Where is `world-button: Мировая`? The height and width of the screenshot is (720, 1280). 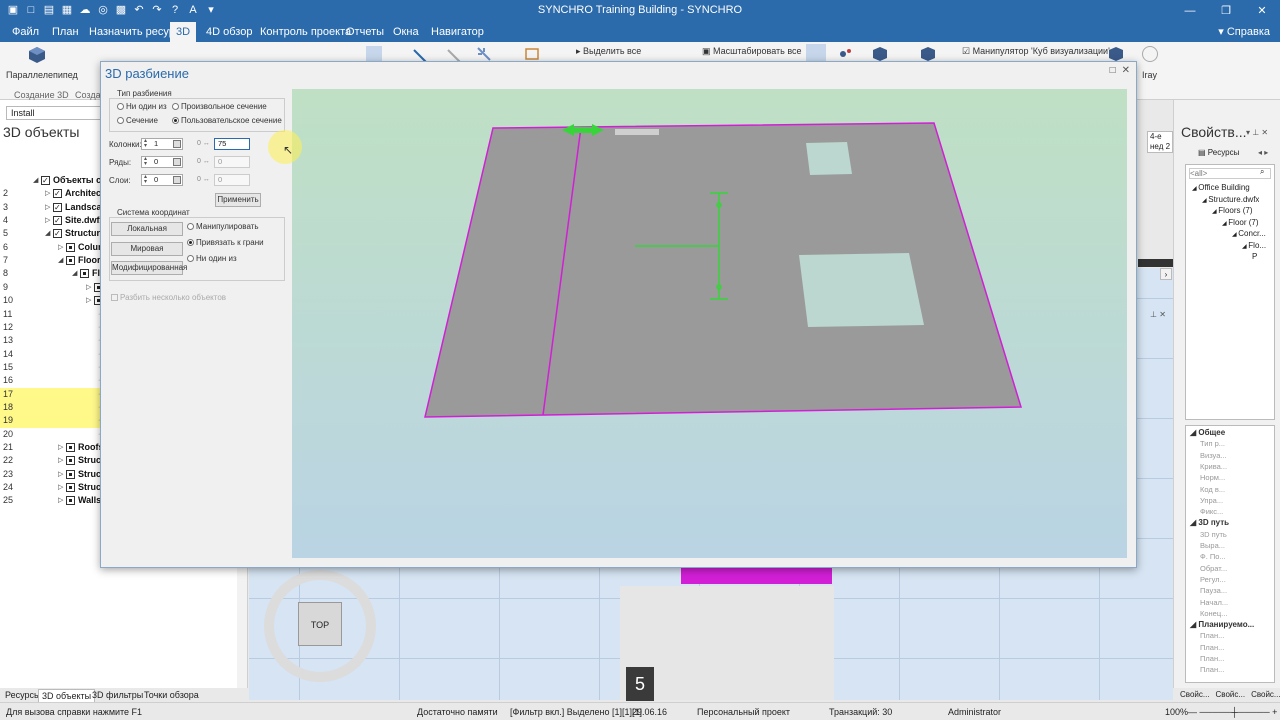 world-button: Мировая is located at coordinates (147, 249).